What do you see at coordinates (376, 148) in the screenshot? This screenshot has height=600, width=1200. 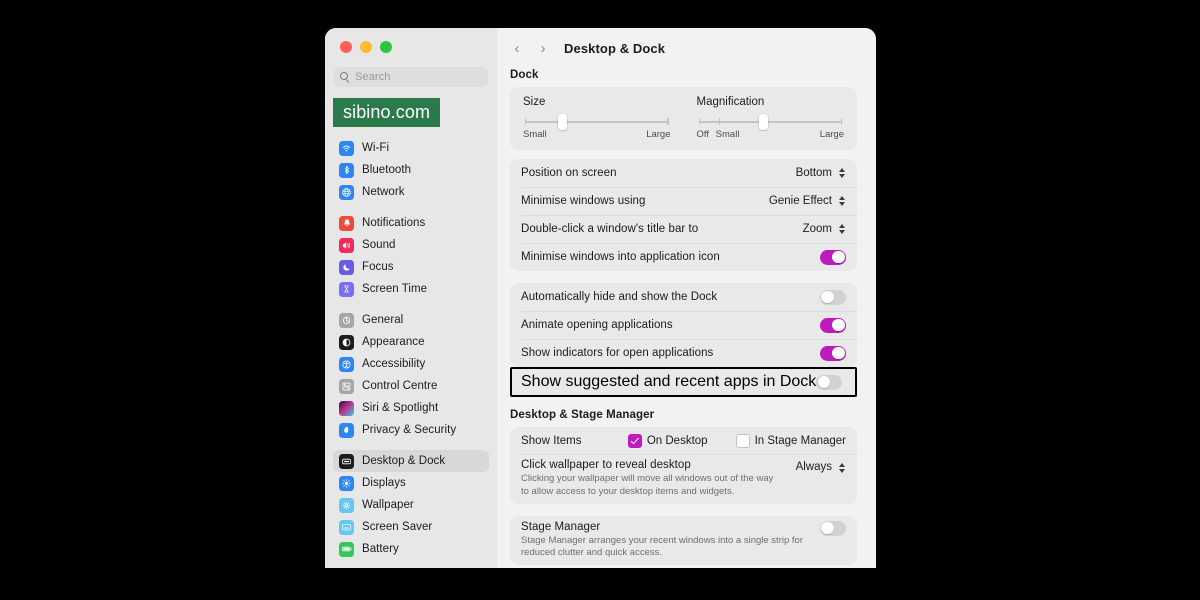 I see `sidebar-item-label: Wi-Fi` at bounding box center [376, 148].